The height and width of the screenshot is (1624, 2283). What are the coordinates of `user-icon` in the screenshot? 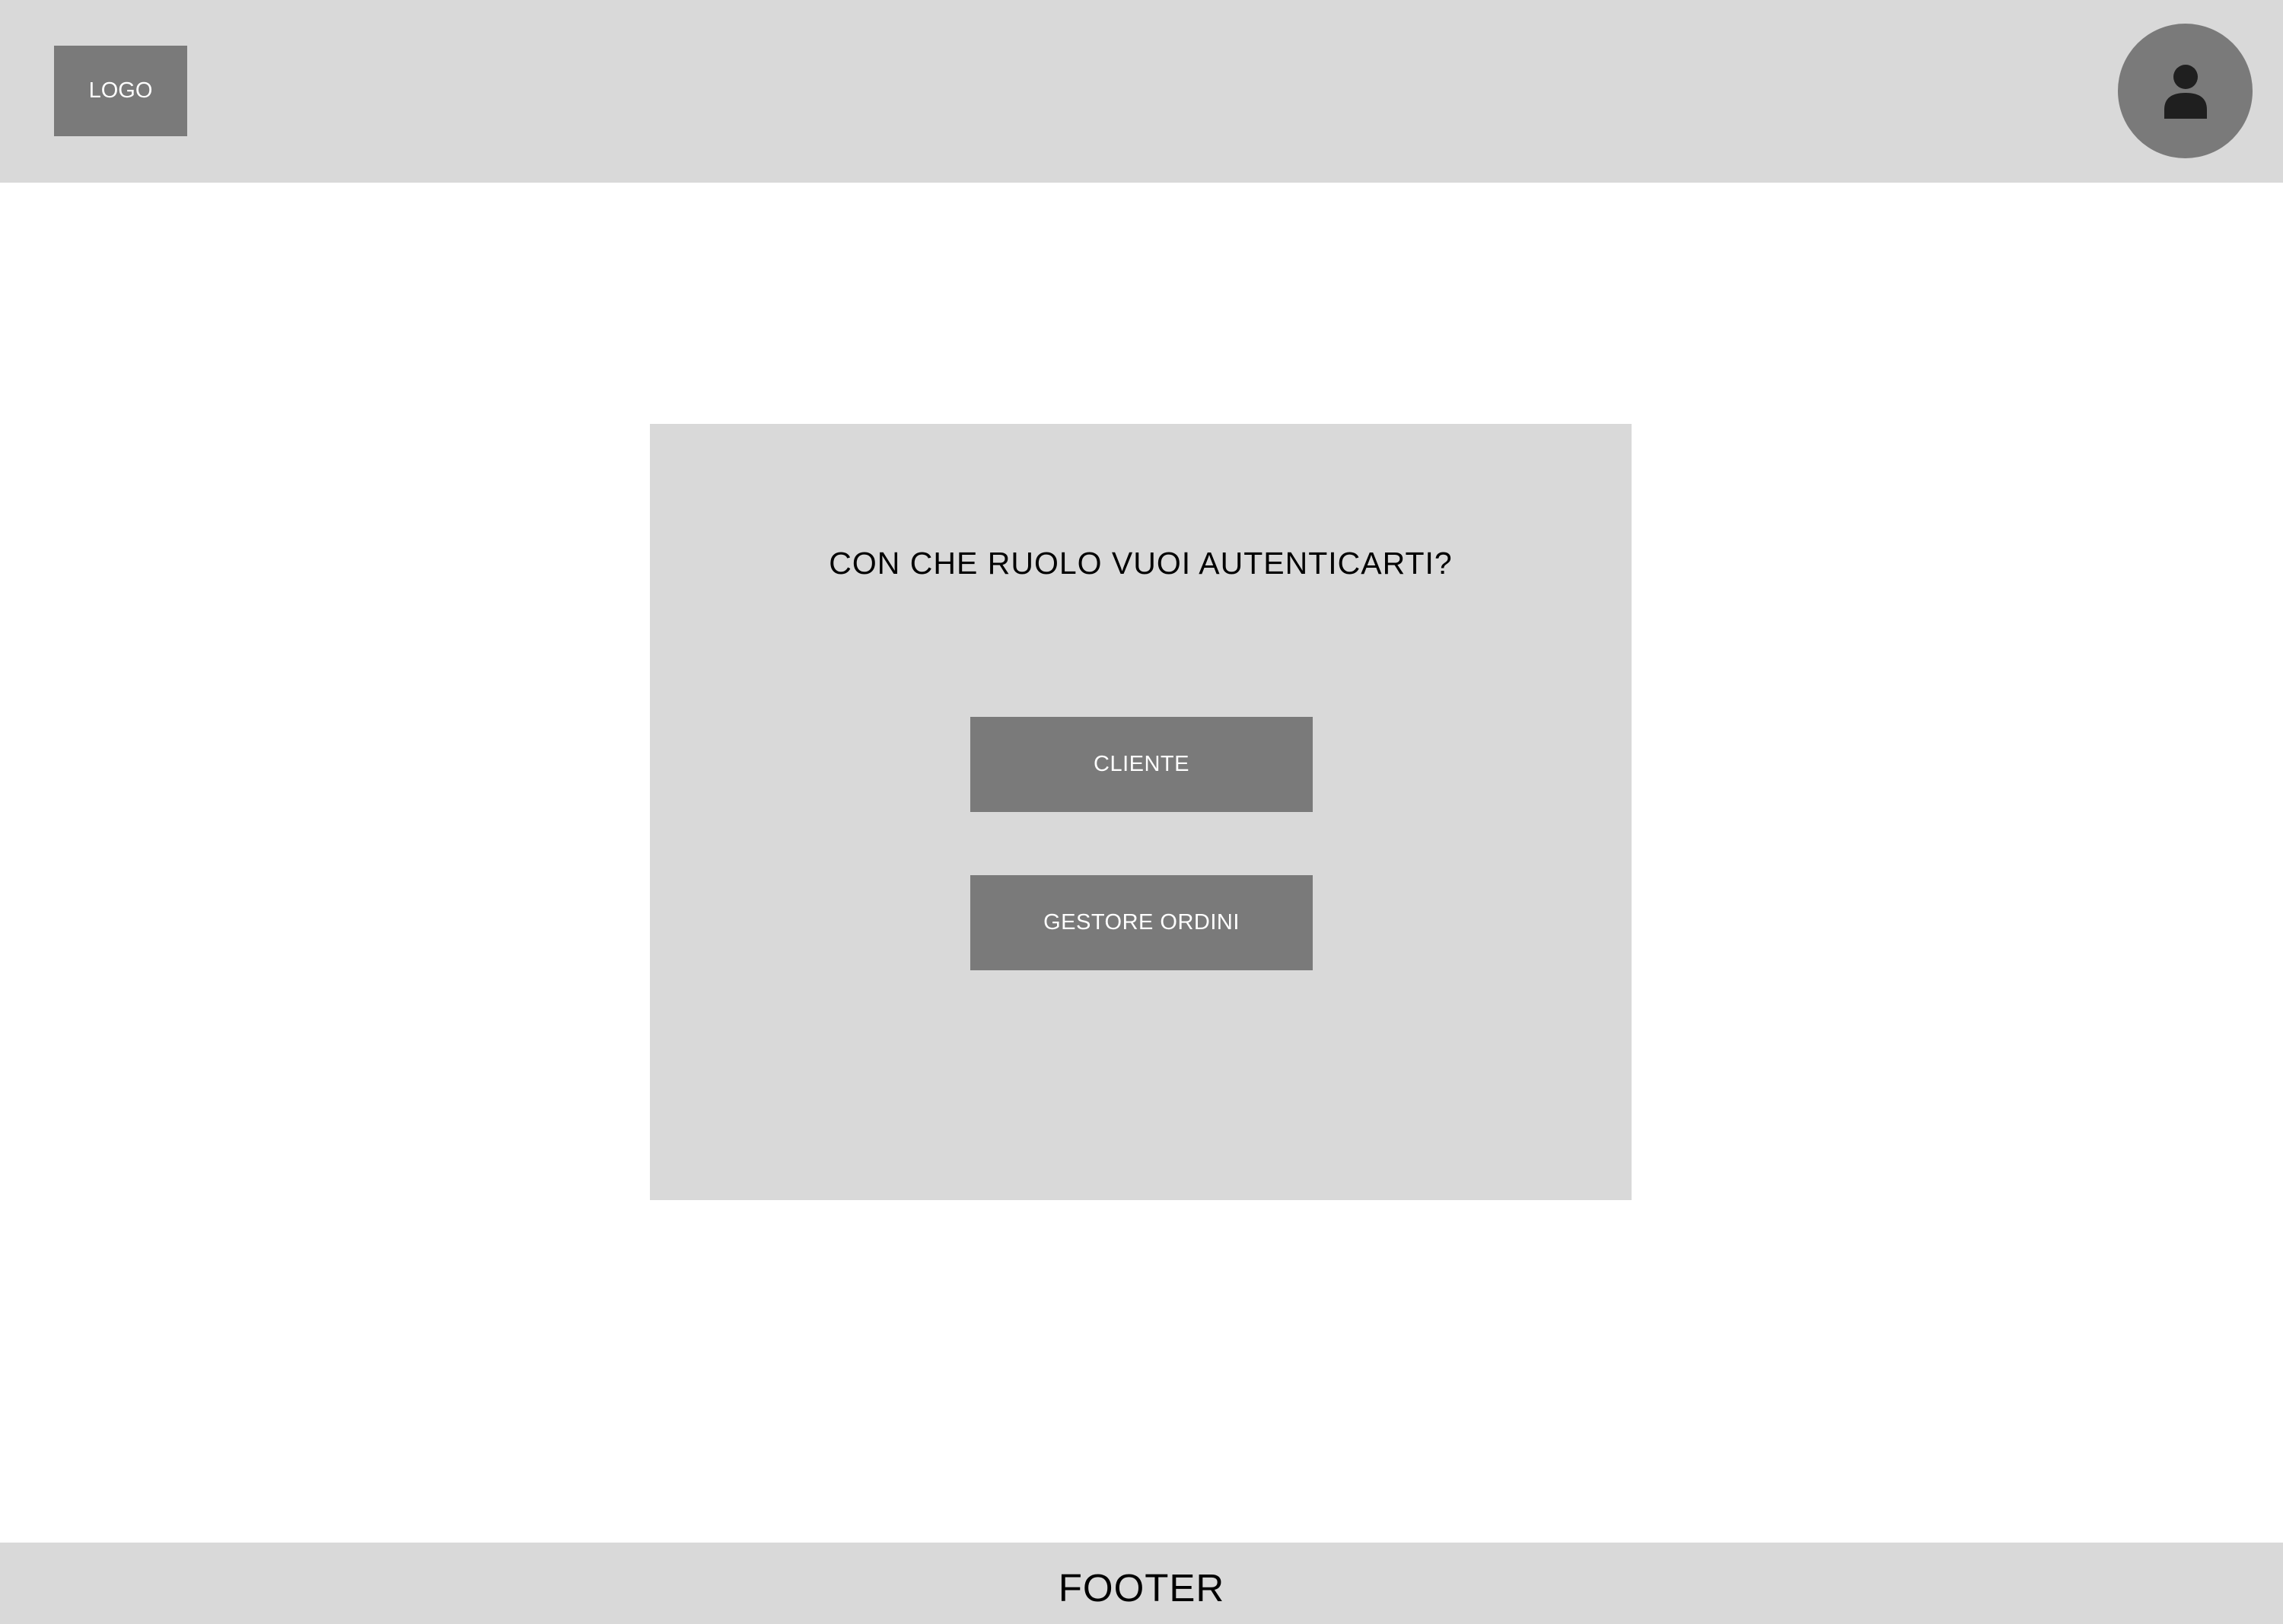 It's located at (2185, 91).